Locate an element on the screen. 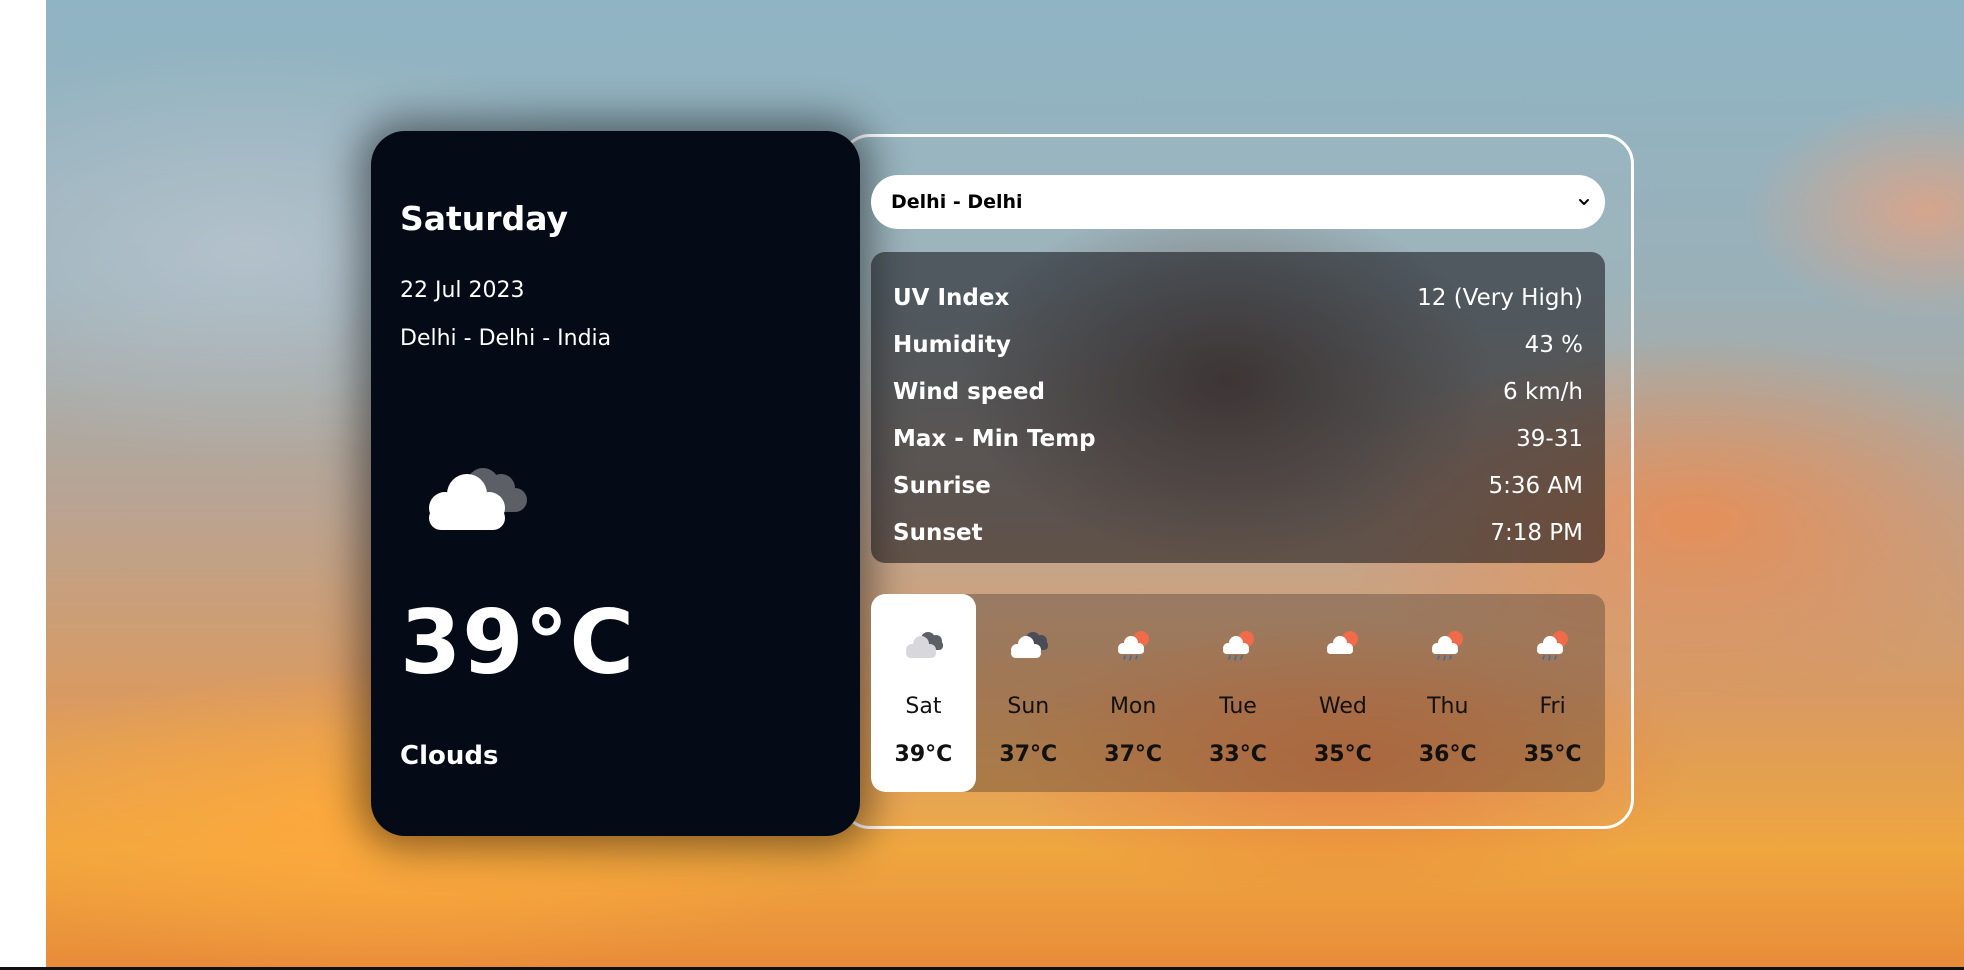 This screenshot has width=1964, height=970. detail-value: 7:18 PM is located at coordinates (1536, 532).